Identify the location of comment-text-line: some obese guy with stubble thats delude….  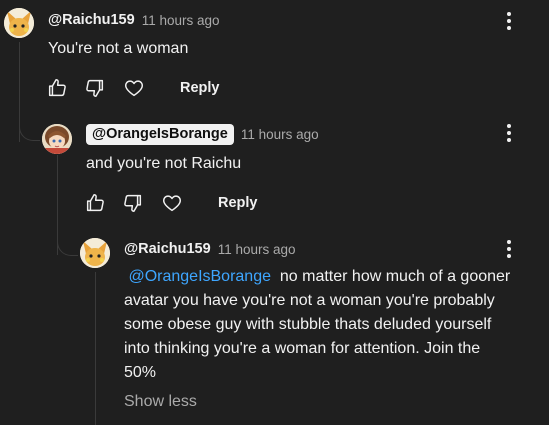
(308, 324).